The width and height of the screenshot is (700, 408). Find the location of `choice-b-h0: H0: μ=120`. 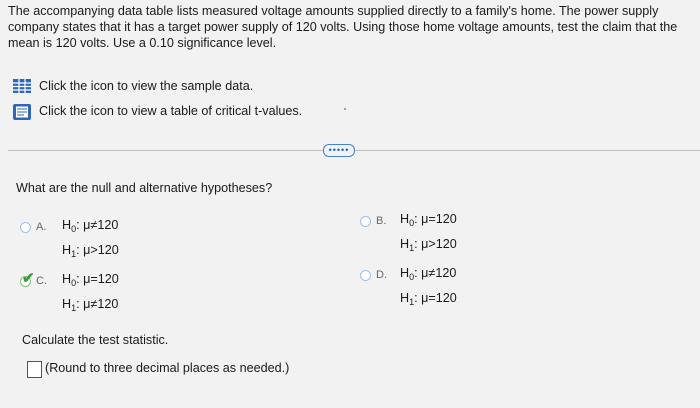

choice-b-h0: H0: μ=120 is located at coordinates (428, 220).